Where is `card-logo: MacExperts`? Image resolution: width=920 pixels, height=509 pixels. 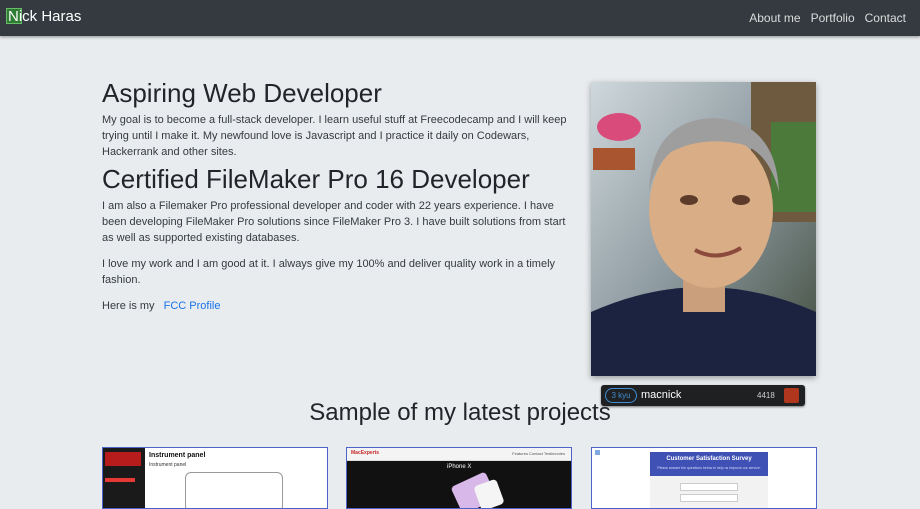 card-logo: MacExperts is located at coordinates (365, 453).